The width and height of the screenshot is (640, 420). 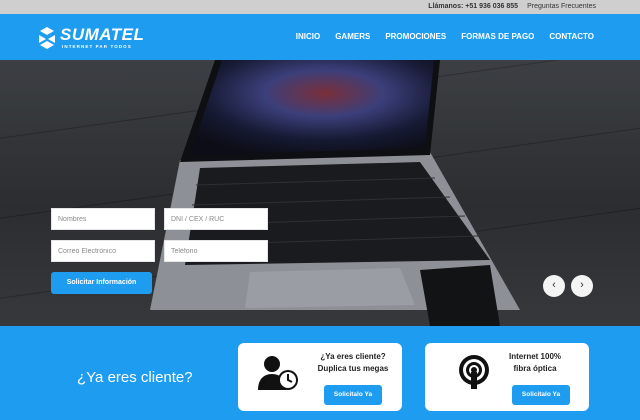 What do you see at coordinates (47, 38) in the screenshot?
I see `s-arrows-logo-icon` at bounding box center [47, 38].